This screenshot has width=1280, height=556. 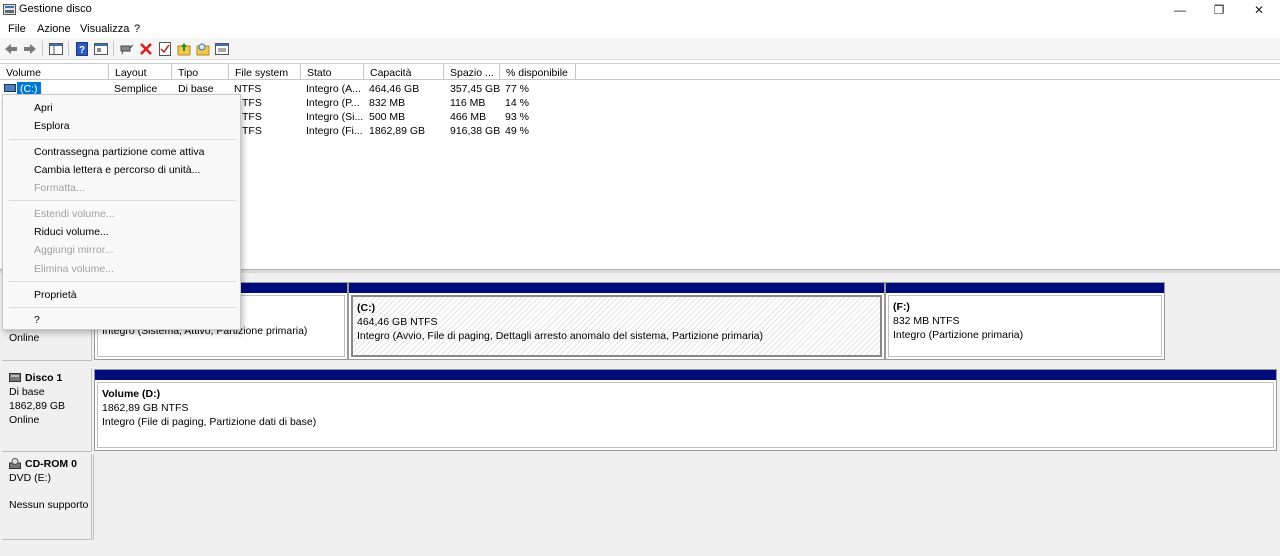 I want to click on partition-status: Integro (Partizione primaria), so click(x=958, y=335).